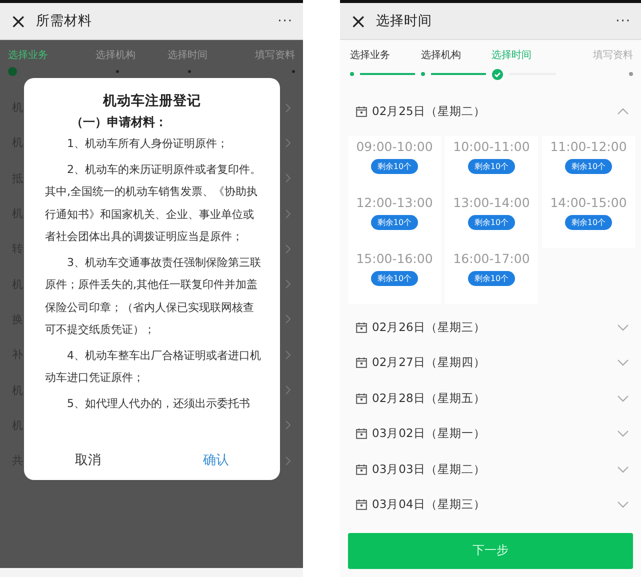 This screenshot has width=641, height=577. Describe the element at coordinates (394, 146) in the screenshot. I see `time-range: 09:00-10:00` at that location.